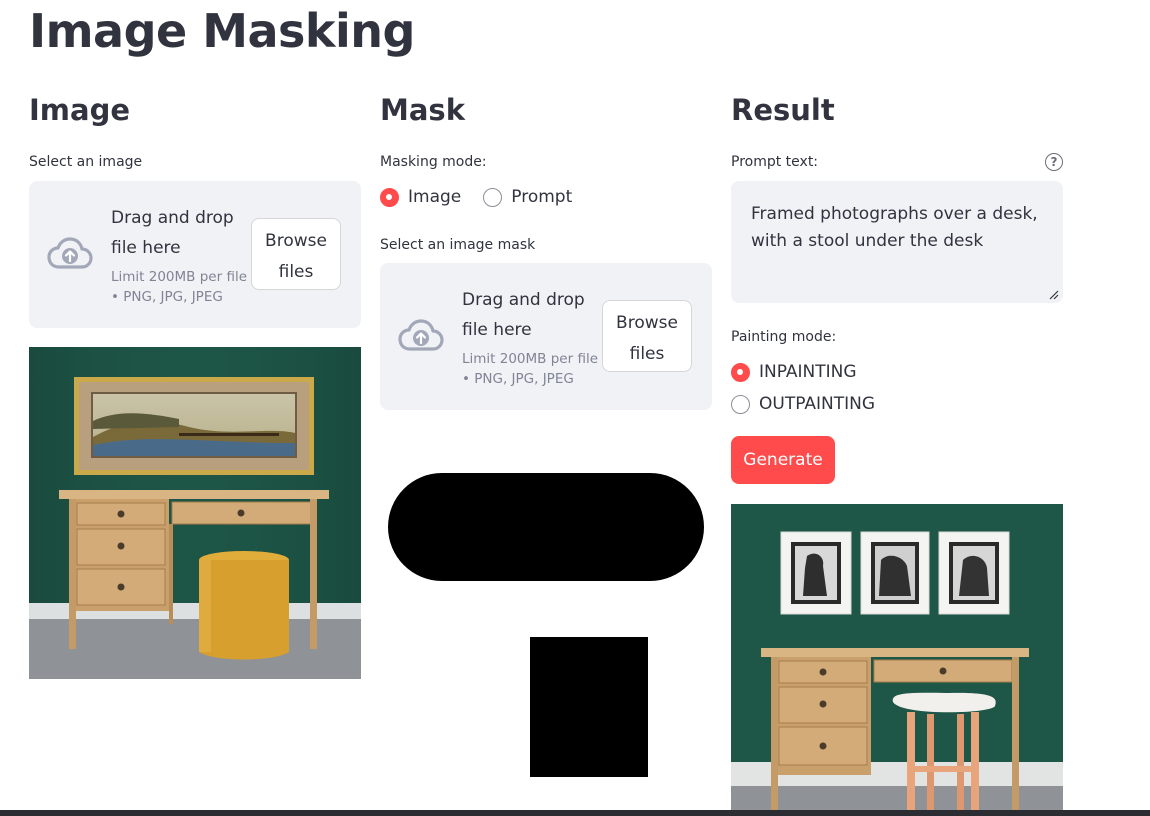 Image resolution: width=1150 pixels, height=816 pixels. I want to click on prompt-text-label: Prompt text:, so click(775, 162).